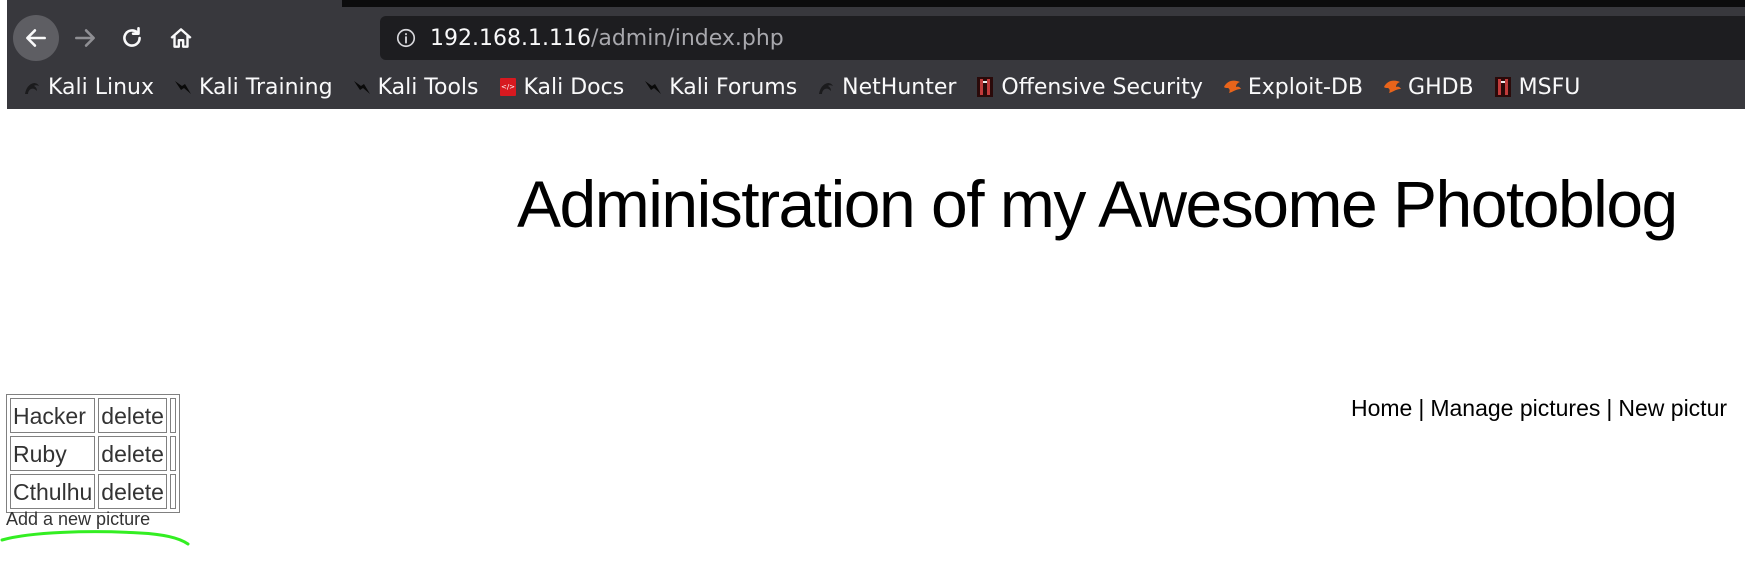  I want to click on home-icon, so click(181, 38).